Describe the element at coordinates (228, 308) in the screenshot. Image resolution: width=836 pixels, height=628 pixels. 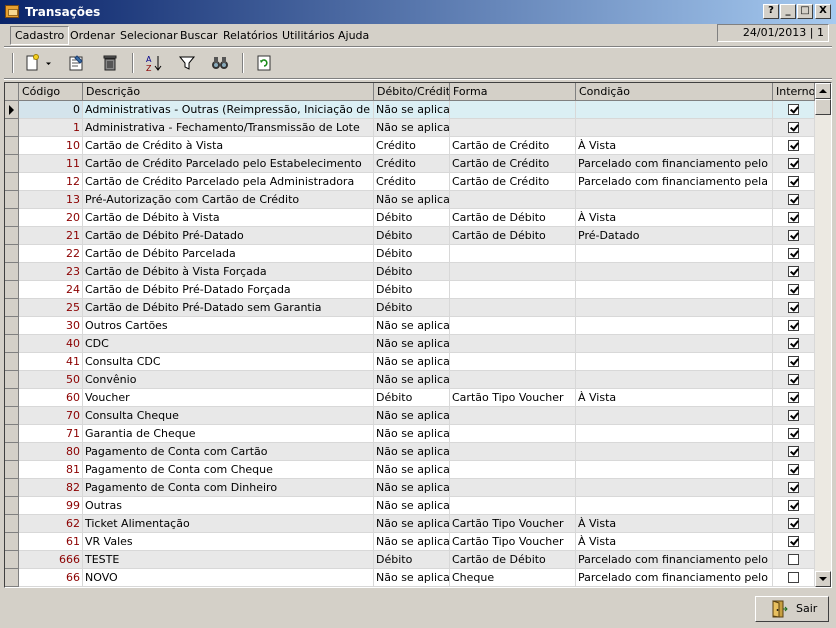
I see `cell-descricao: Cartão de Débito Pré-Datado sem Garantia` at that location.